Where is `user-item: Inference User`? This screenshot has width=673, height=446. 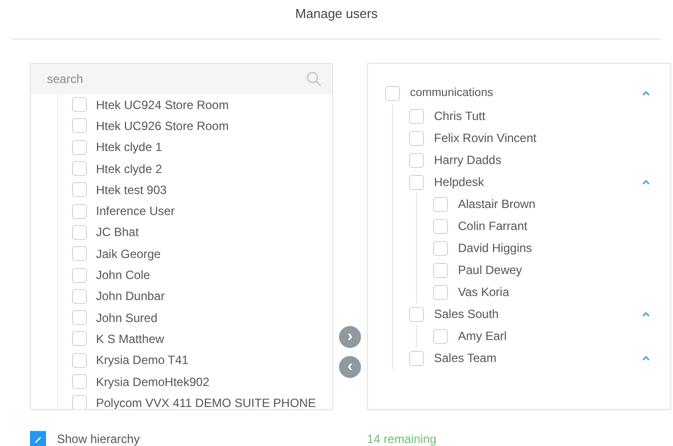
user-item: Inference User is located at coordinates (135, 211).